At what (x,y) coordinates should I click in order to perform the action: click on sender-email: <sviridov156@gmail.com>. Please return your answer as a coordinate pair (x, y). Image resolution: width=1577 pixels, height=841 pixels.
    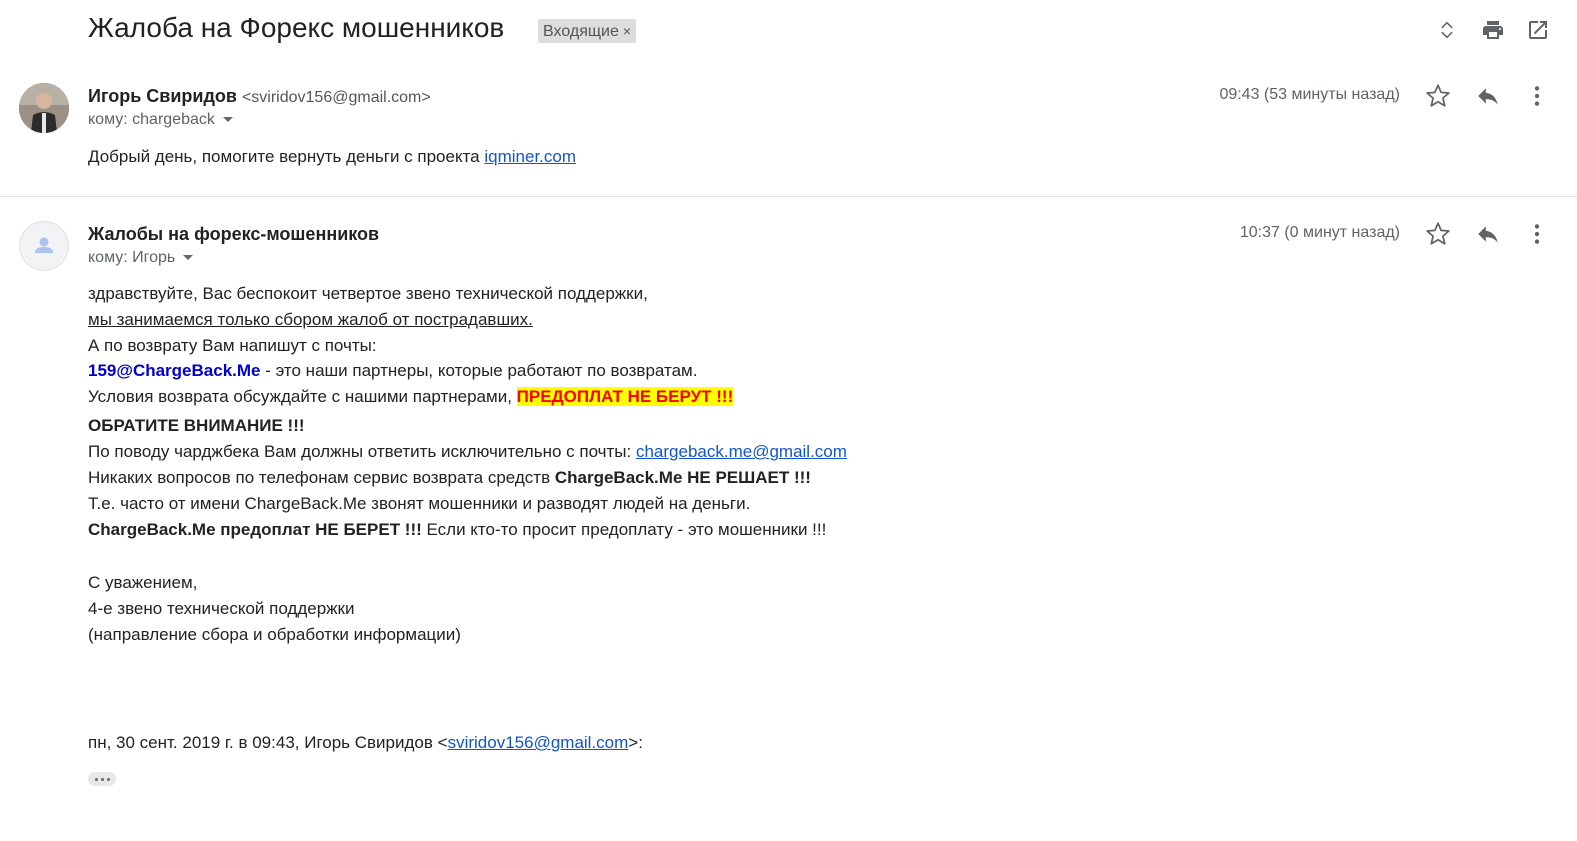
    Looking at the image, I should click on (336, 97).